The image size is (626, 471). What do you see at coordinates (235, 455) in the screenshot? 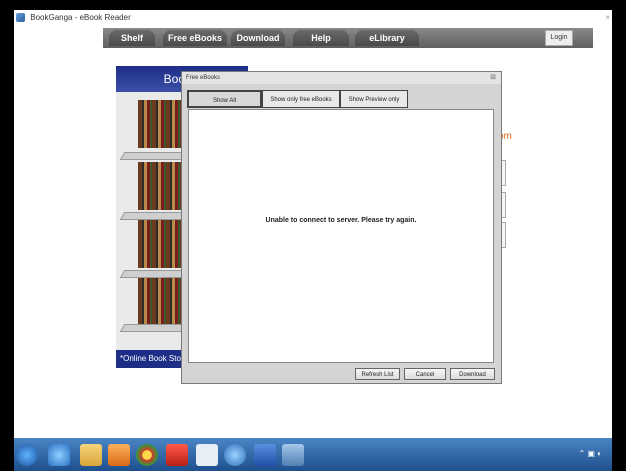
I see `network-icon` at bounding box center [235, 455].